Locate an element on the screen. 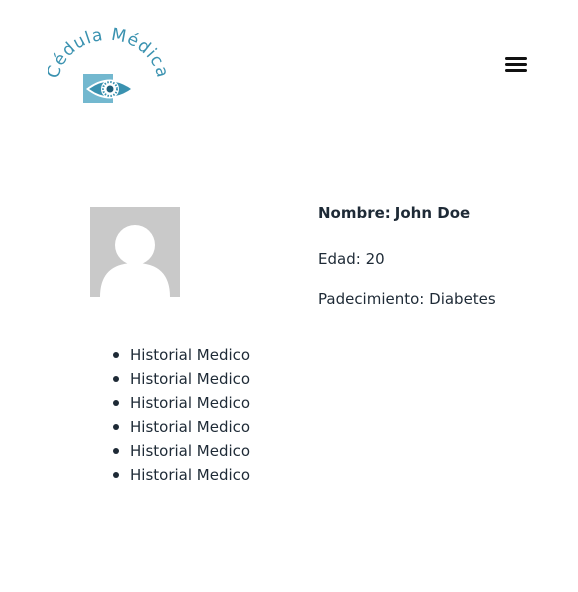  patient-condition: Diabetes is located at coordinates (462, 299).